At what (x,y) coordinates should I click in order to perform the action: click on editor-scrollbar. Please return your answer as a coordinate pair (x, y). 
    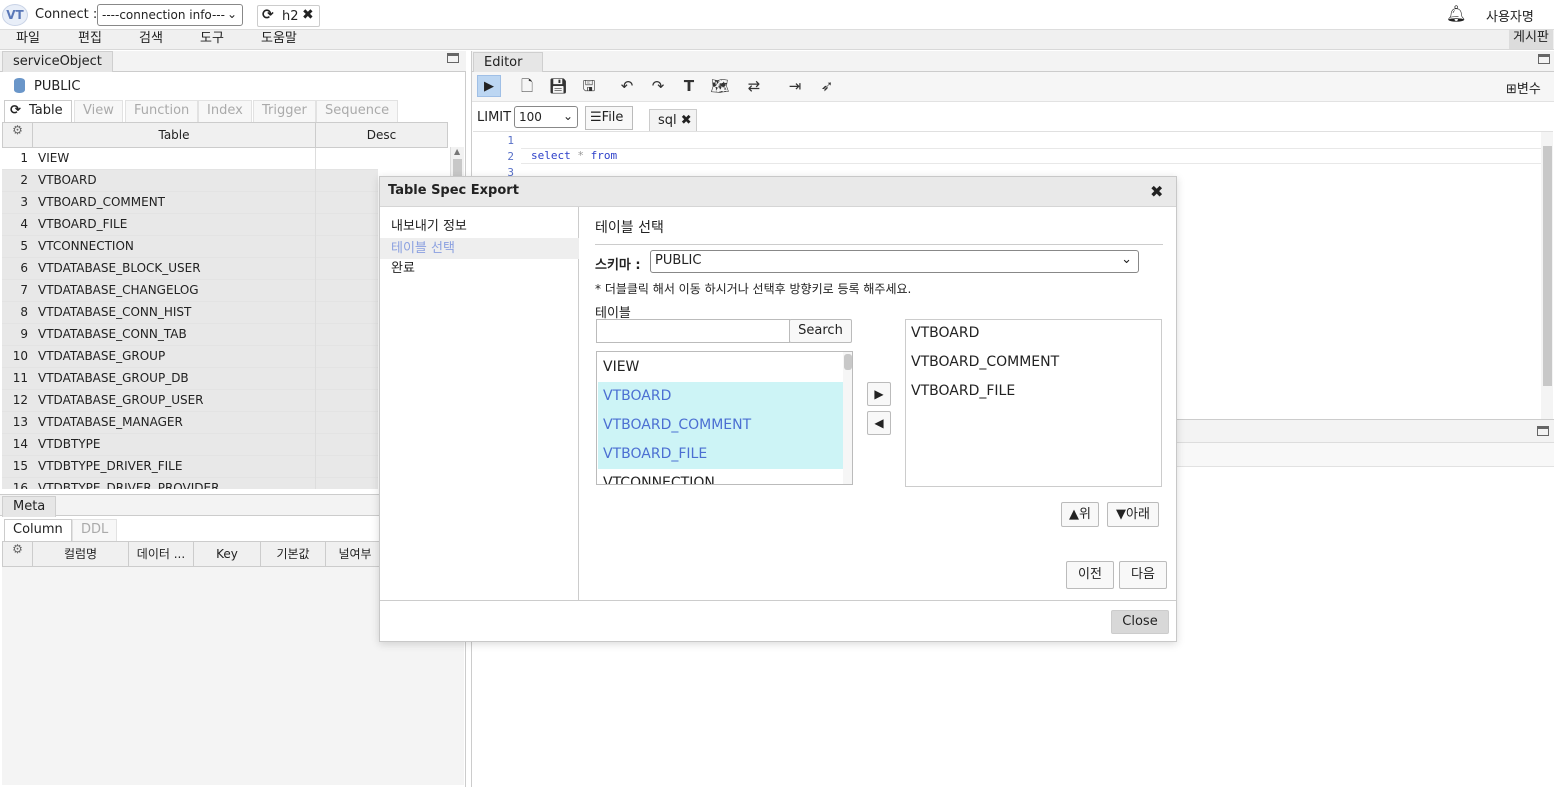
    Looking at the image, I should click on (1547, 275).